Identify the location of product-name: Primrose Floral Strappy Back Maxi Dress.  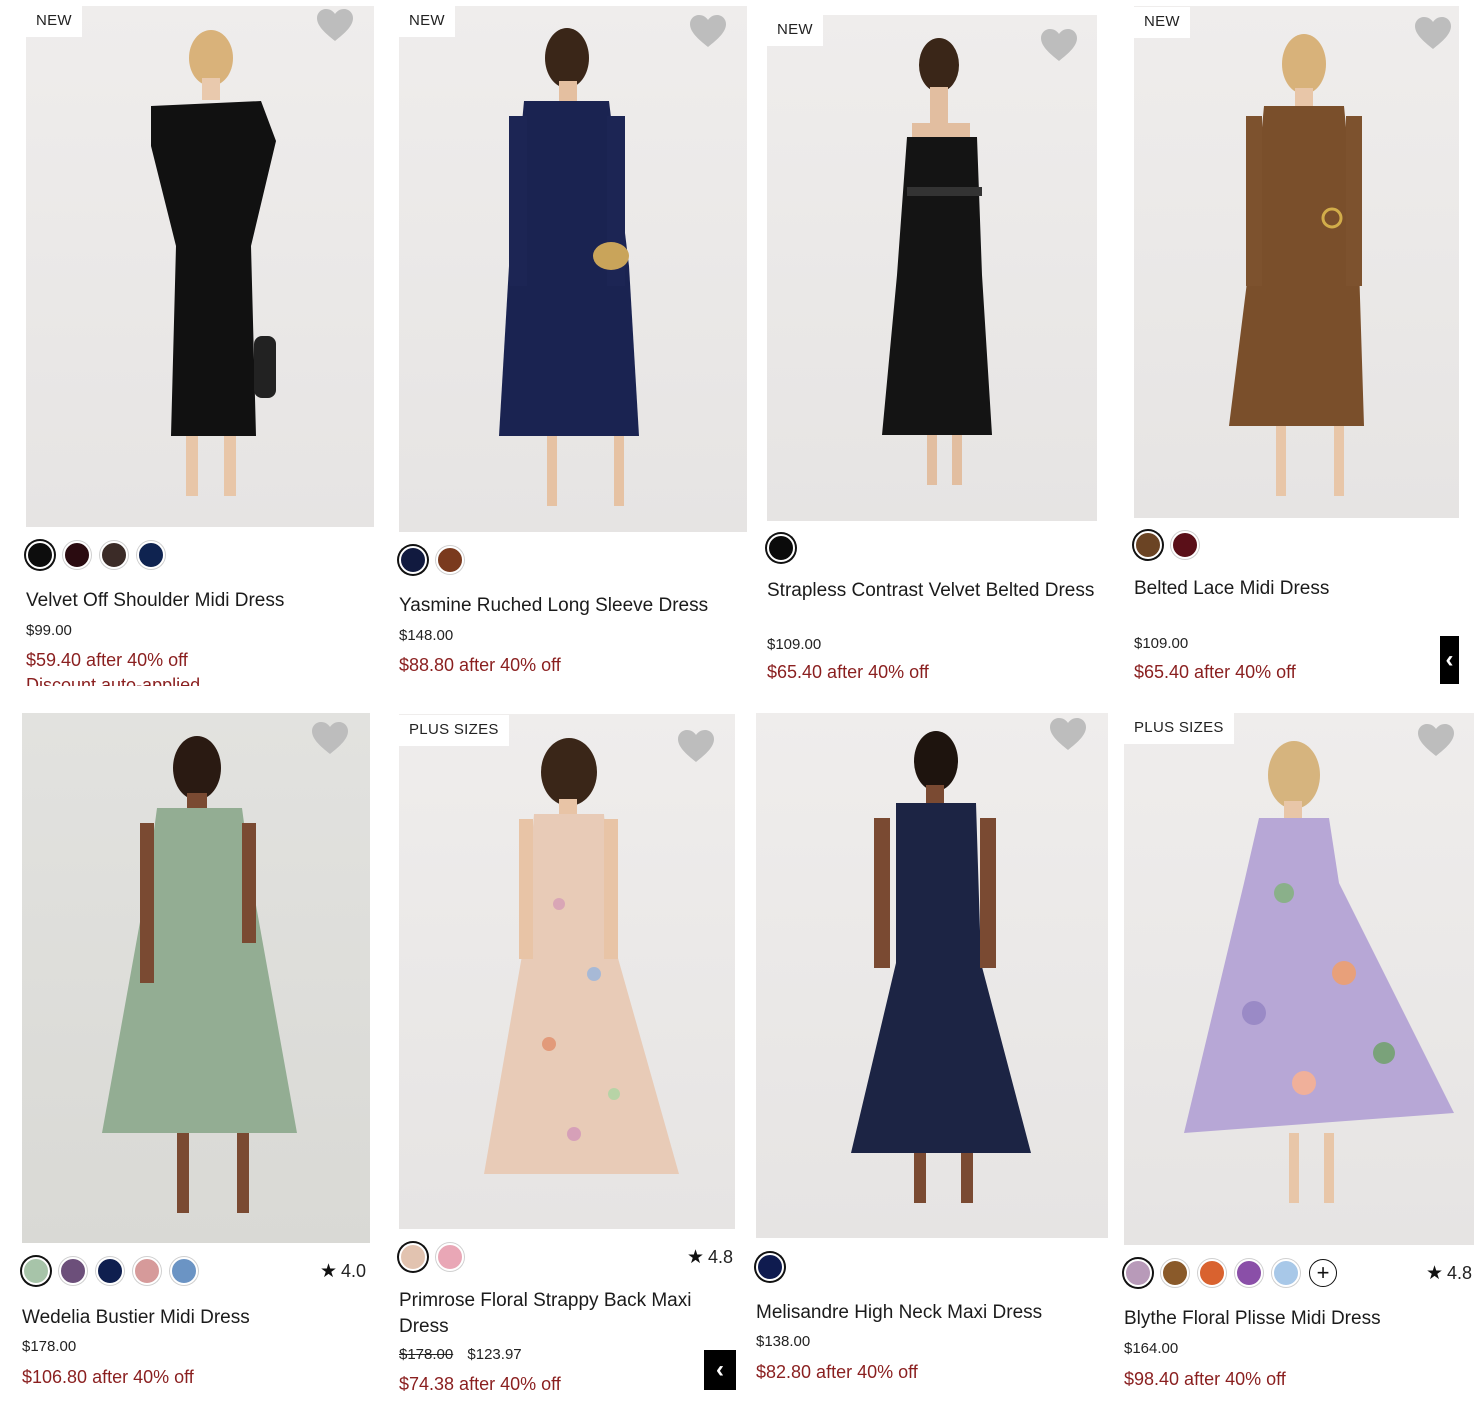
(549, 1314).